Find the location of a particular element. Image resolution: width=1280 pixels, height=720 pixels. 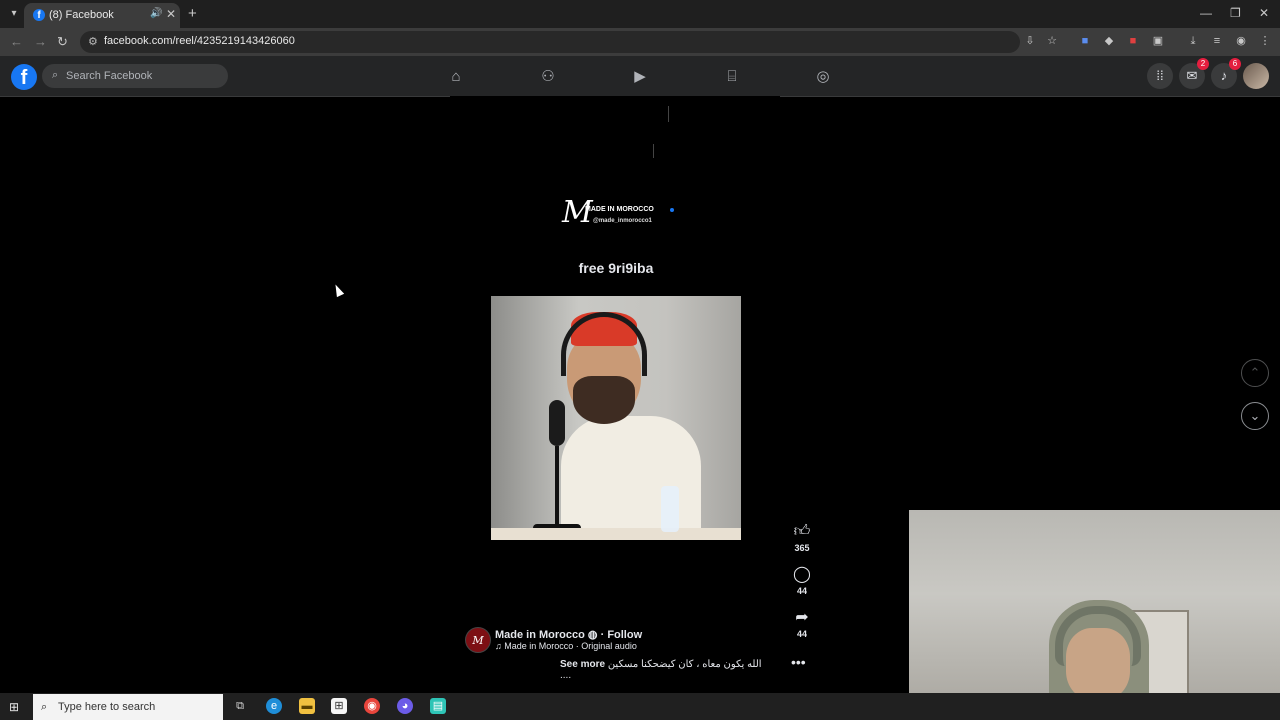

video-person-beard is located at coordinates (604, 400).